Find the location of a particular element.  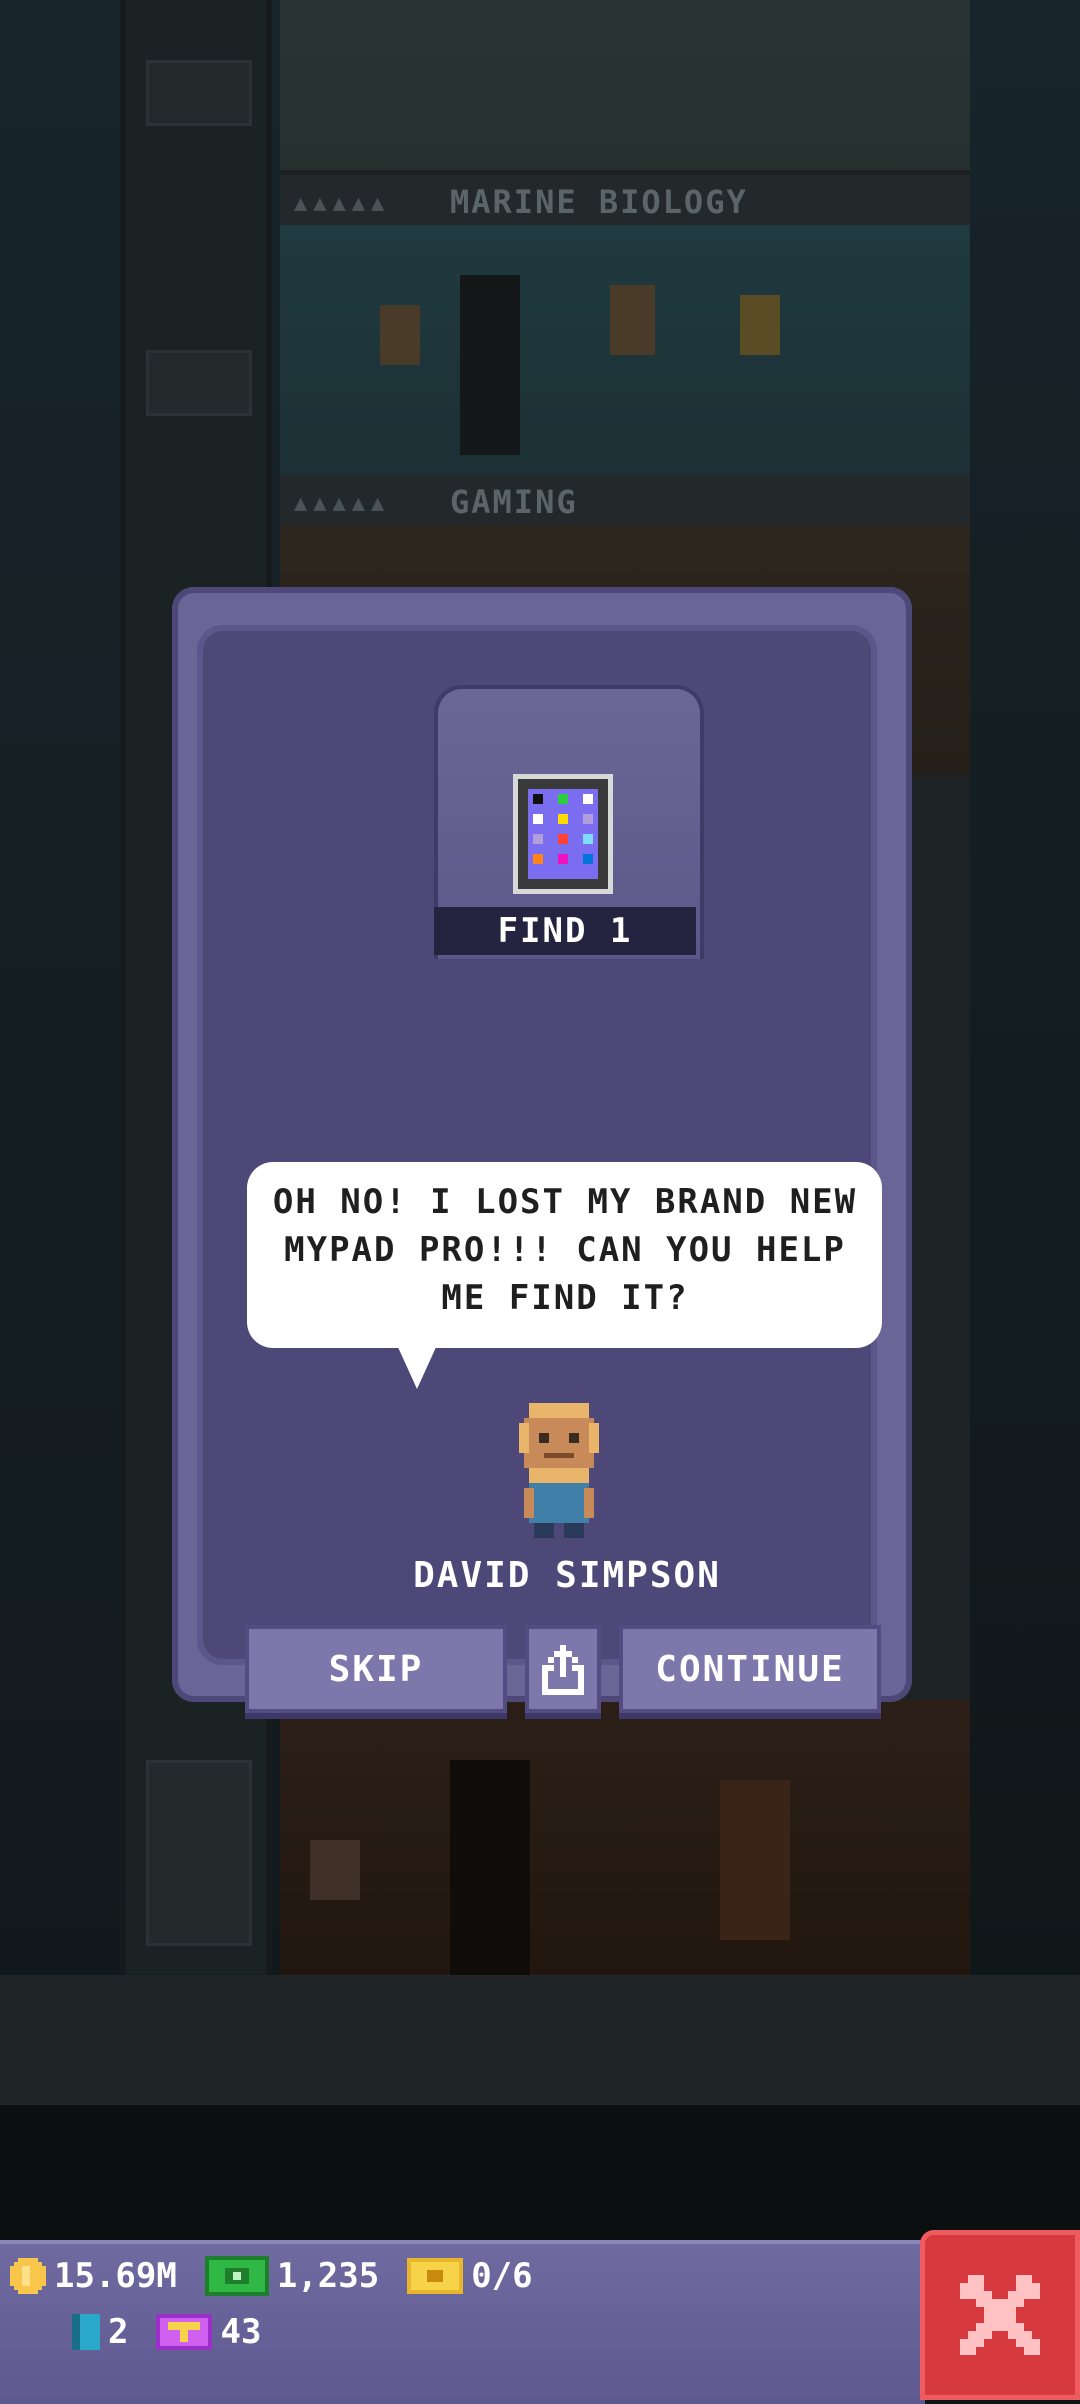

floor-label: MARINE BIOLOGY is located at coordinates (599, 202).